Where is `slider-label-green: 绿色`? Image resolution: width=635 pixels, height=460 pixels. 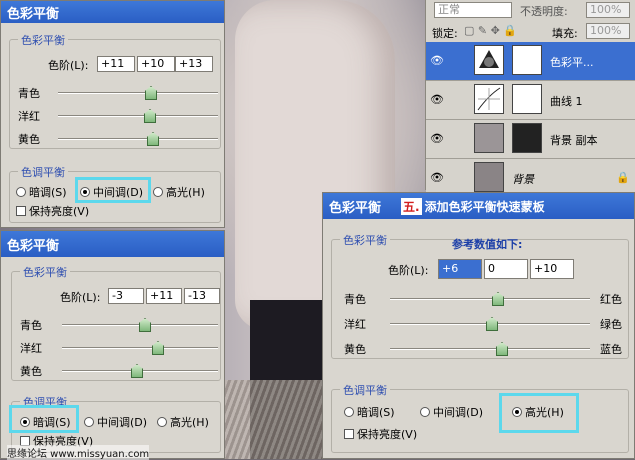
slider-label-green: 绿色 is located at coordinates (611, 324).